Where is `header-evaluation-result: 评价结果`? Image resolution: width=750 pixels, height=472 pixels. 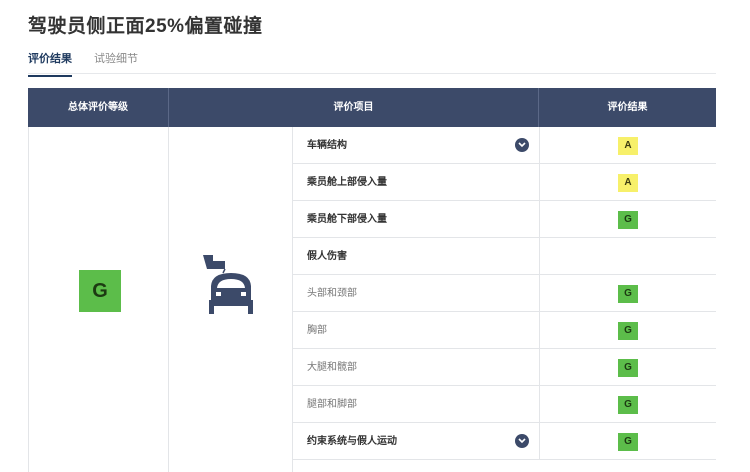 header-evaluation-result: 评价结果 is located at coordinates (627, 107).